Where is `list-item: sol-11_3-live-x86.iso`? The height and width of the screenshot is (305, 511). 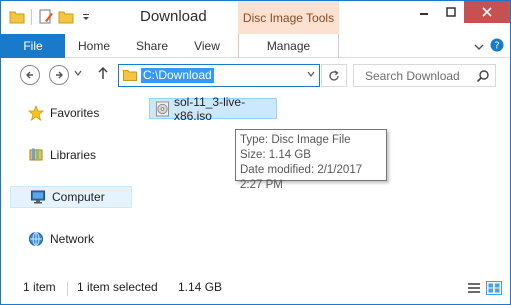
list-item: sol-11_3-live-x86.iso is located at coordinates (213, 109).